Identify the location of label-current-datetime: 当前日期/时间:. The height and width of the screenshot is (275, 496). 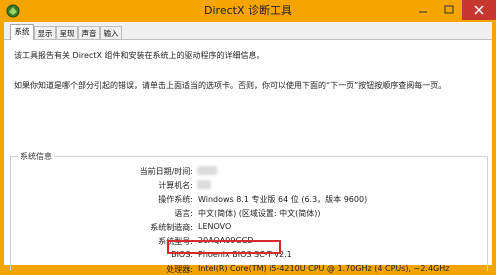
(166, 171).